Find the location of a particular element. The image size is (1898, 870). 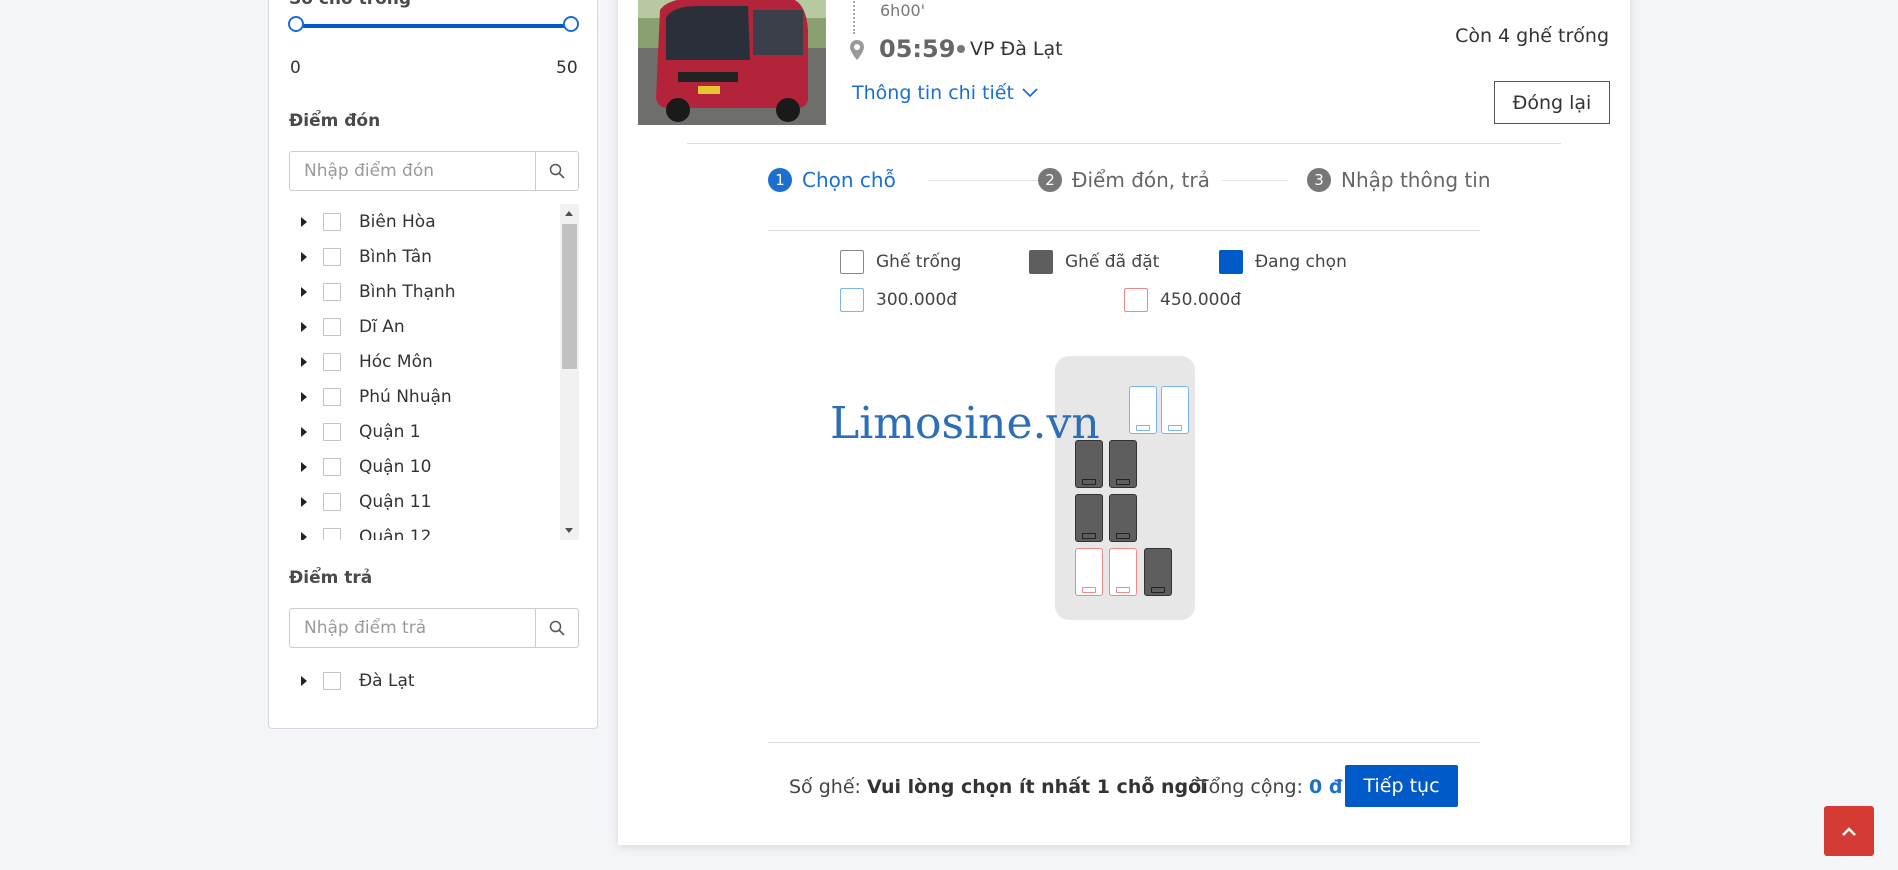

seats-range-slider is located at coordinates (436, 26).